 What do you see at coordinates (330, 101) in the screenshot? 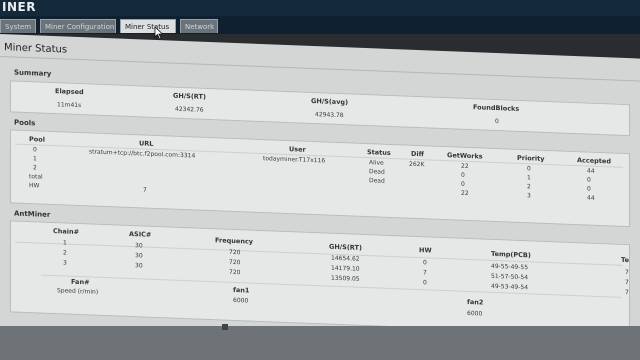
I see `summary-header-ghs-avg: GH/S(avg)` at bounding box center [330, 101].